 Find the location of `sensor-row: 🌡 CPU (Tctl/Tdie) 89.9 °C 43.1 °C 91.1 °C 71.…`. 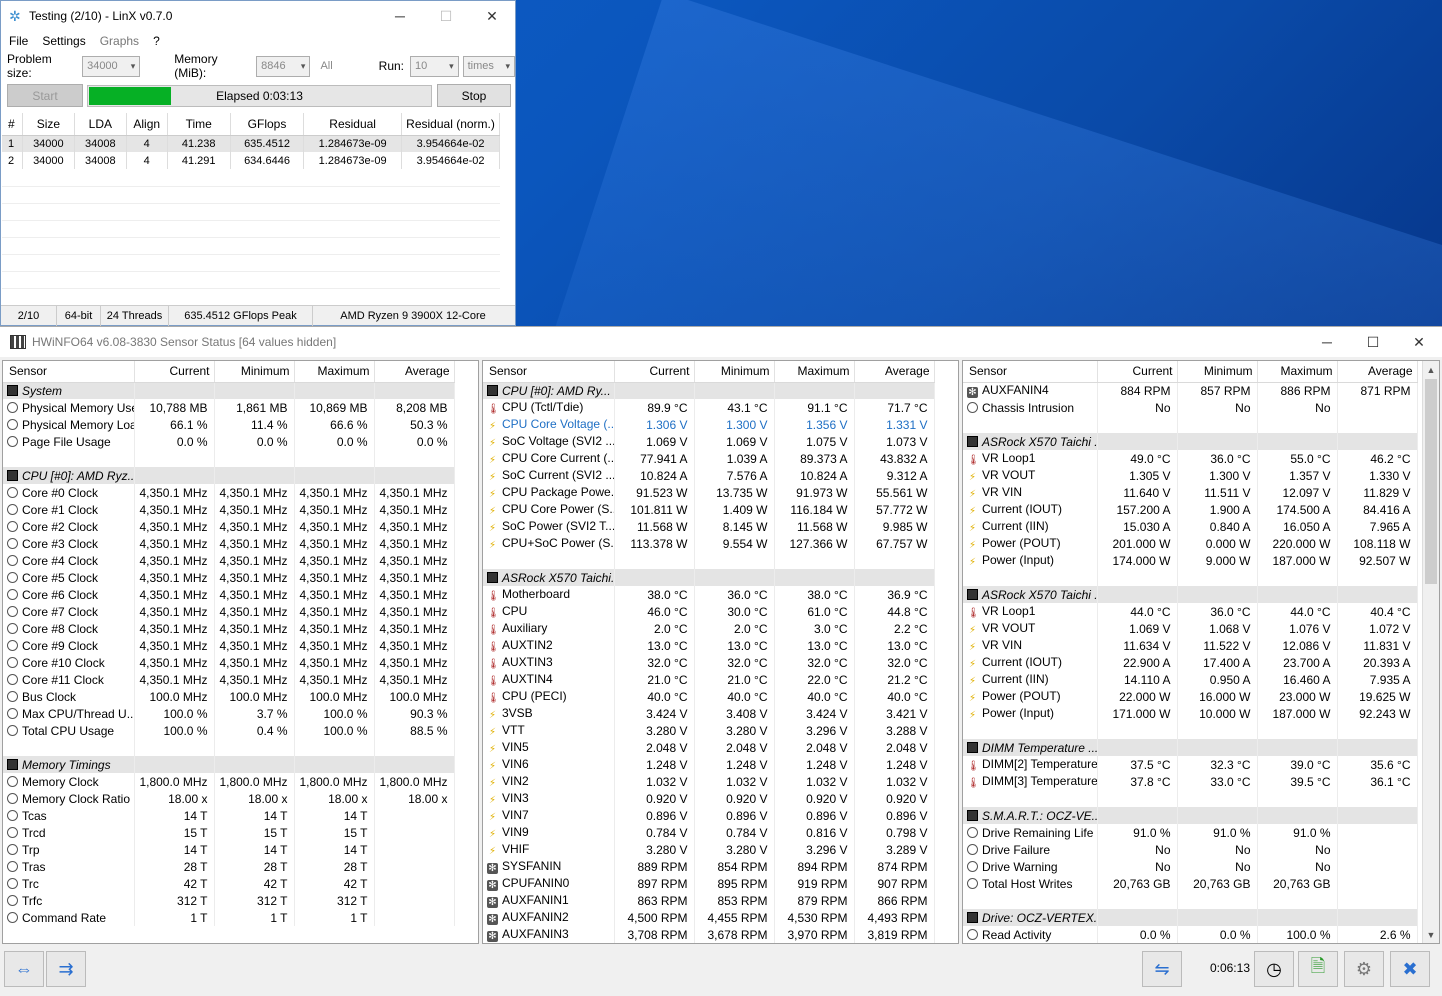

sensor-row: 🌡 CPU (Tctl/Tdie) 89.9 °C 43.1 °C 91.1 °C 71.… is located at coordinates (709, 407).